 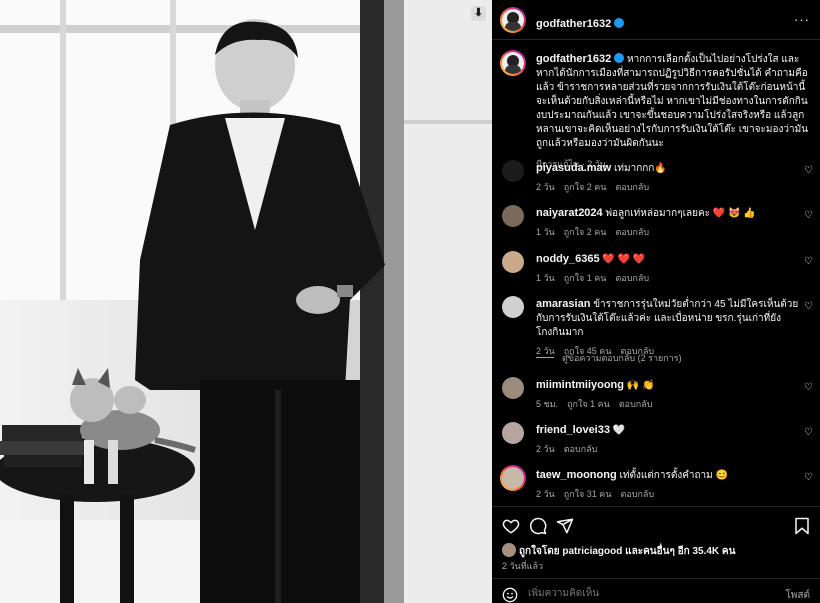 What do you see at coordinates (622, 358) in the screenshot?
I see `view-replies-label: ดูข้อความตอบกลับ (2 รายการ)` at bounding box center [622, 358].